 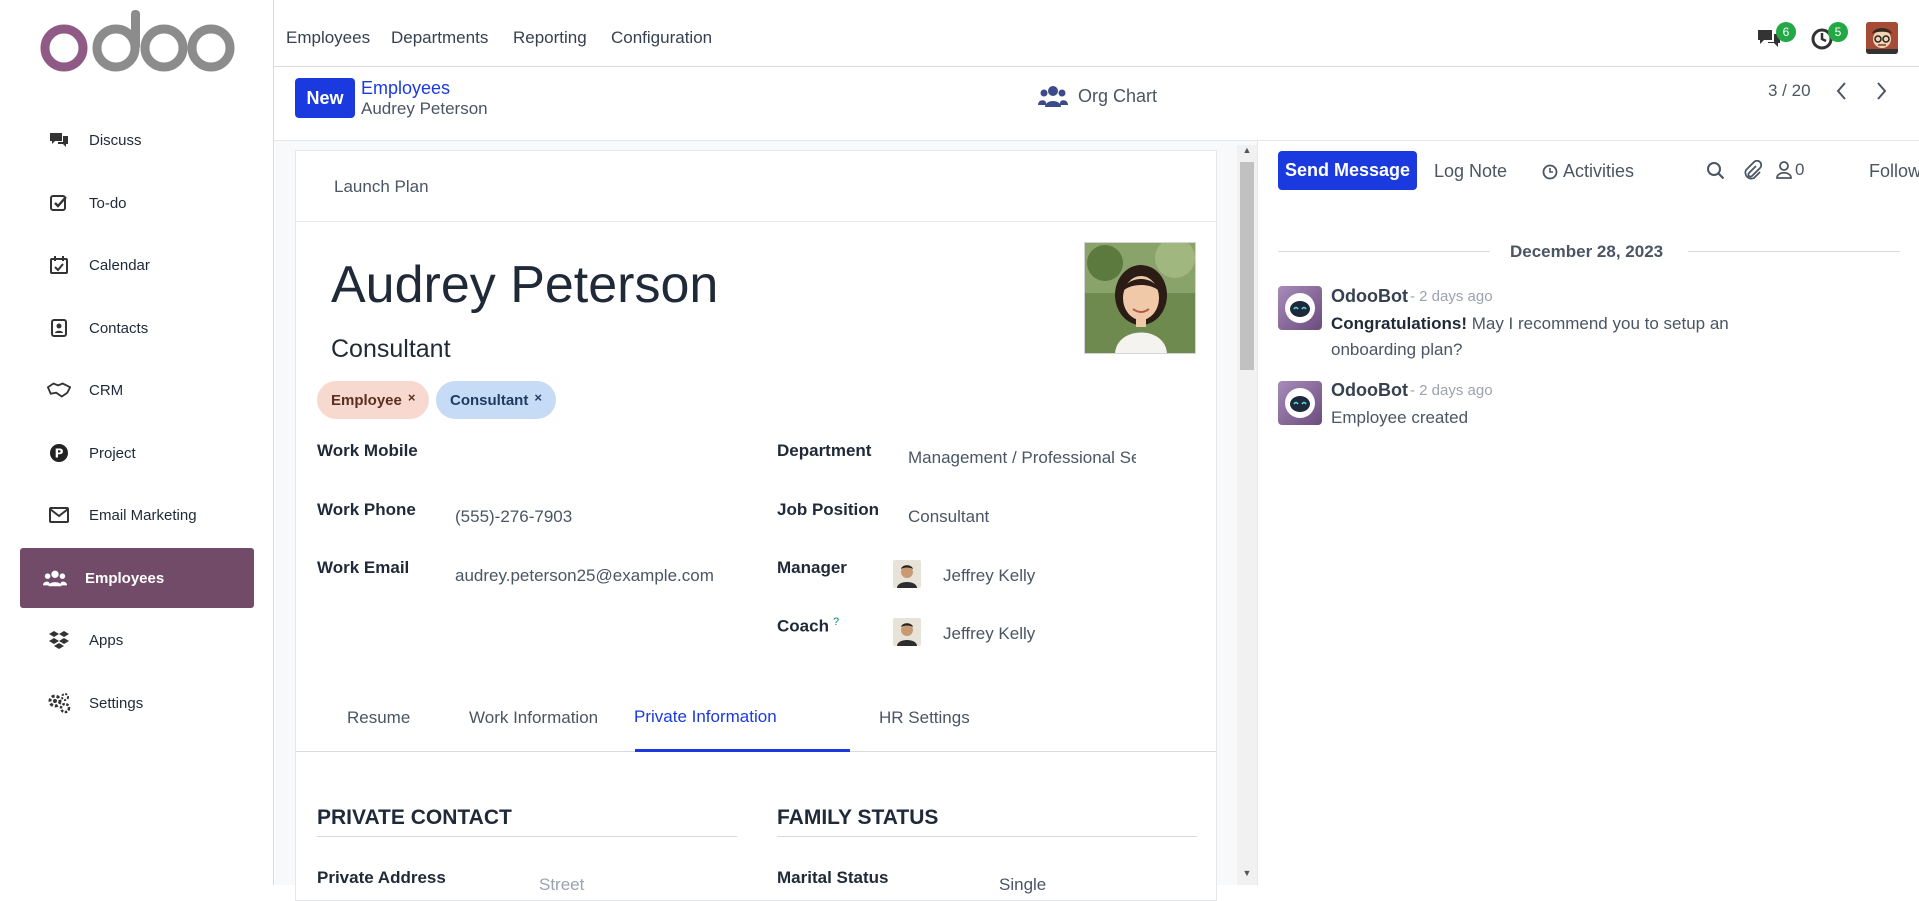 I want to click on sidebar-item-apps: Apps, so click(x=137, y=640).